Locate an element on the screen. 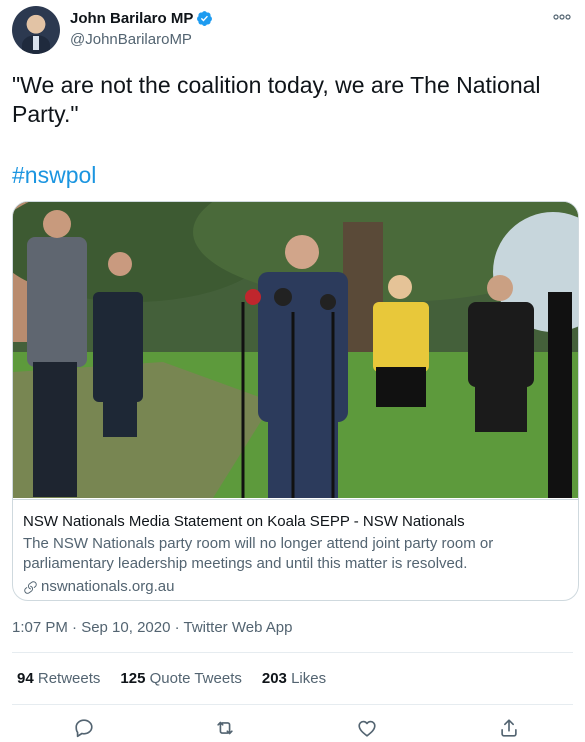 The width and height of the screenshot is (585, 742). author-name-row: John Barilaro MP is located at coordinates (141, 18).